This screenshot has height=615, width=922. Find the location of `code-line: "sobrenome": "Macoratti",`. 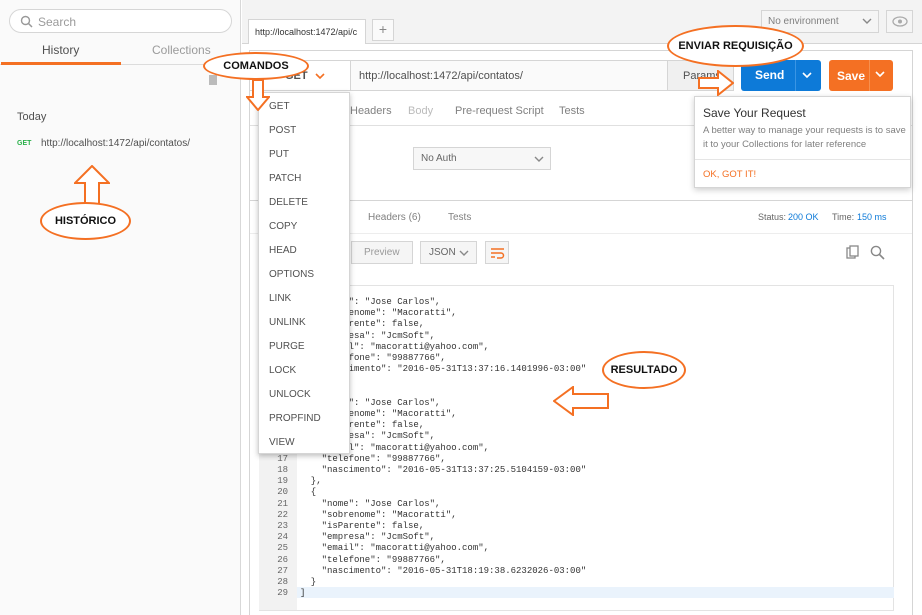

code-line: "sobrenome": "Macoratti", is located at coordinates (378, 514).